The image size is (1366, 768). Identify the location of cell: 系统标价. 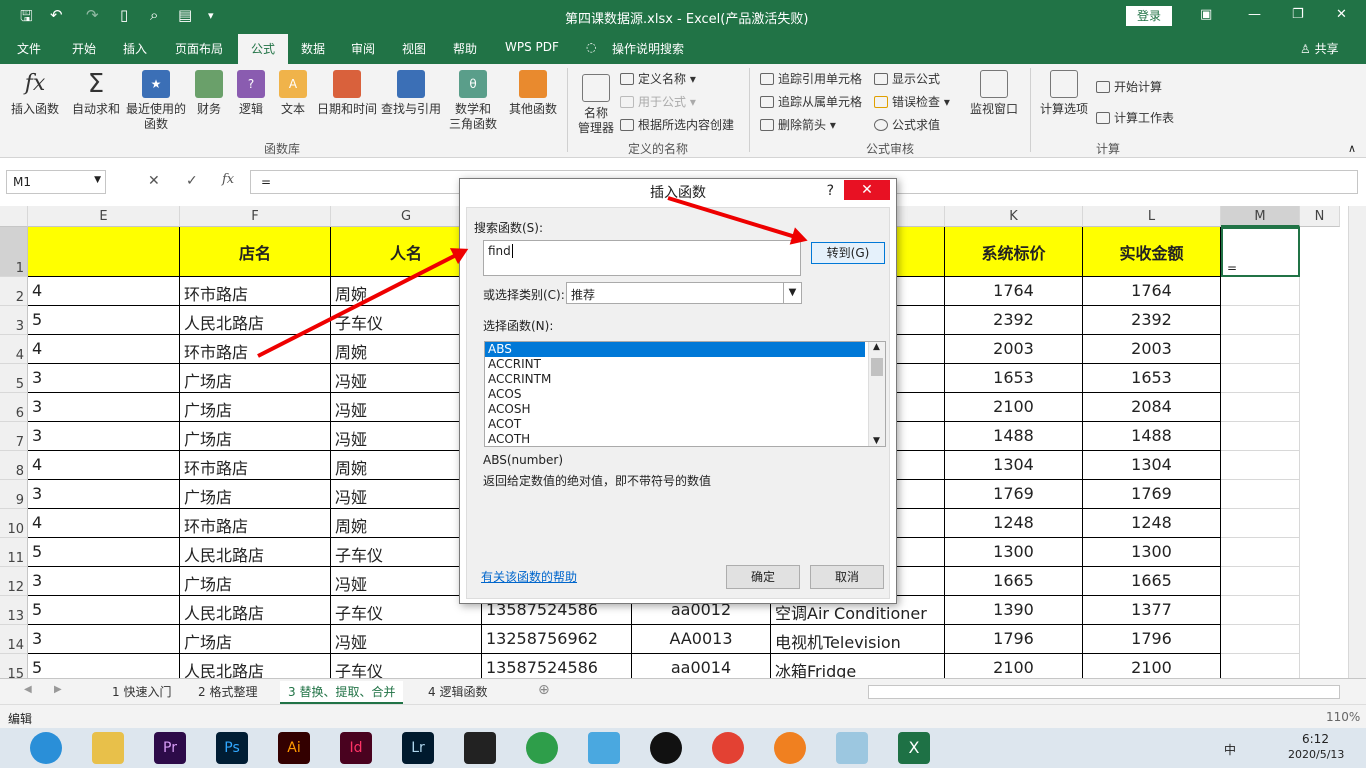
(1014, 252).